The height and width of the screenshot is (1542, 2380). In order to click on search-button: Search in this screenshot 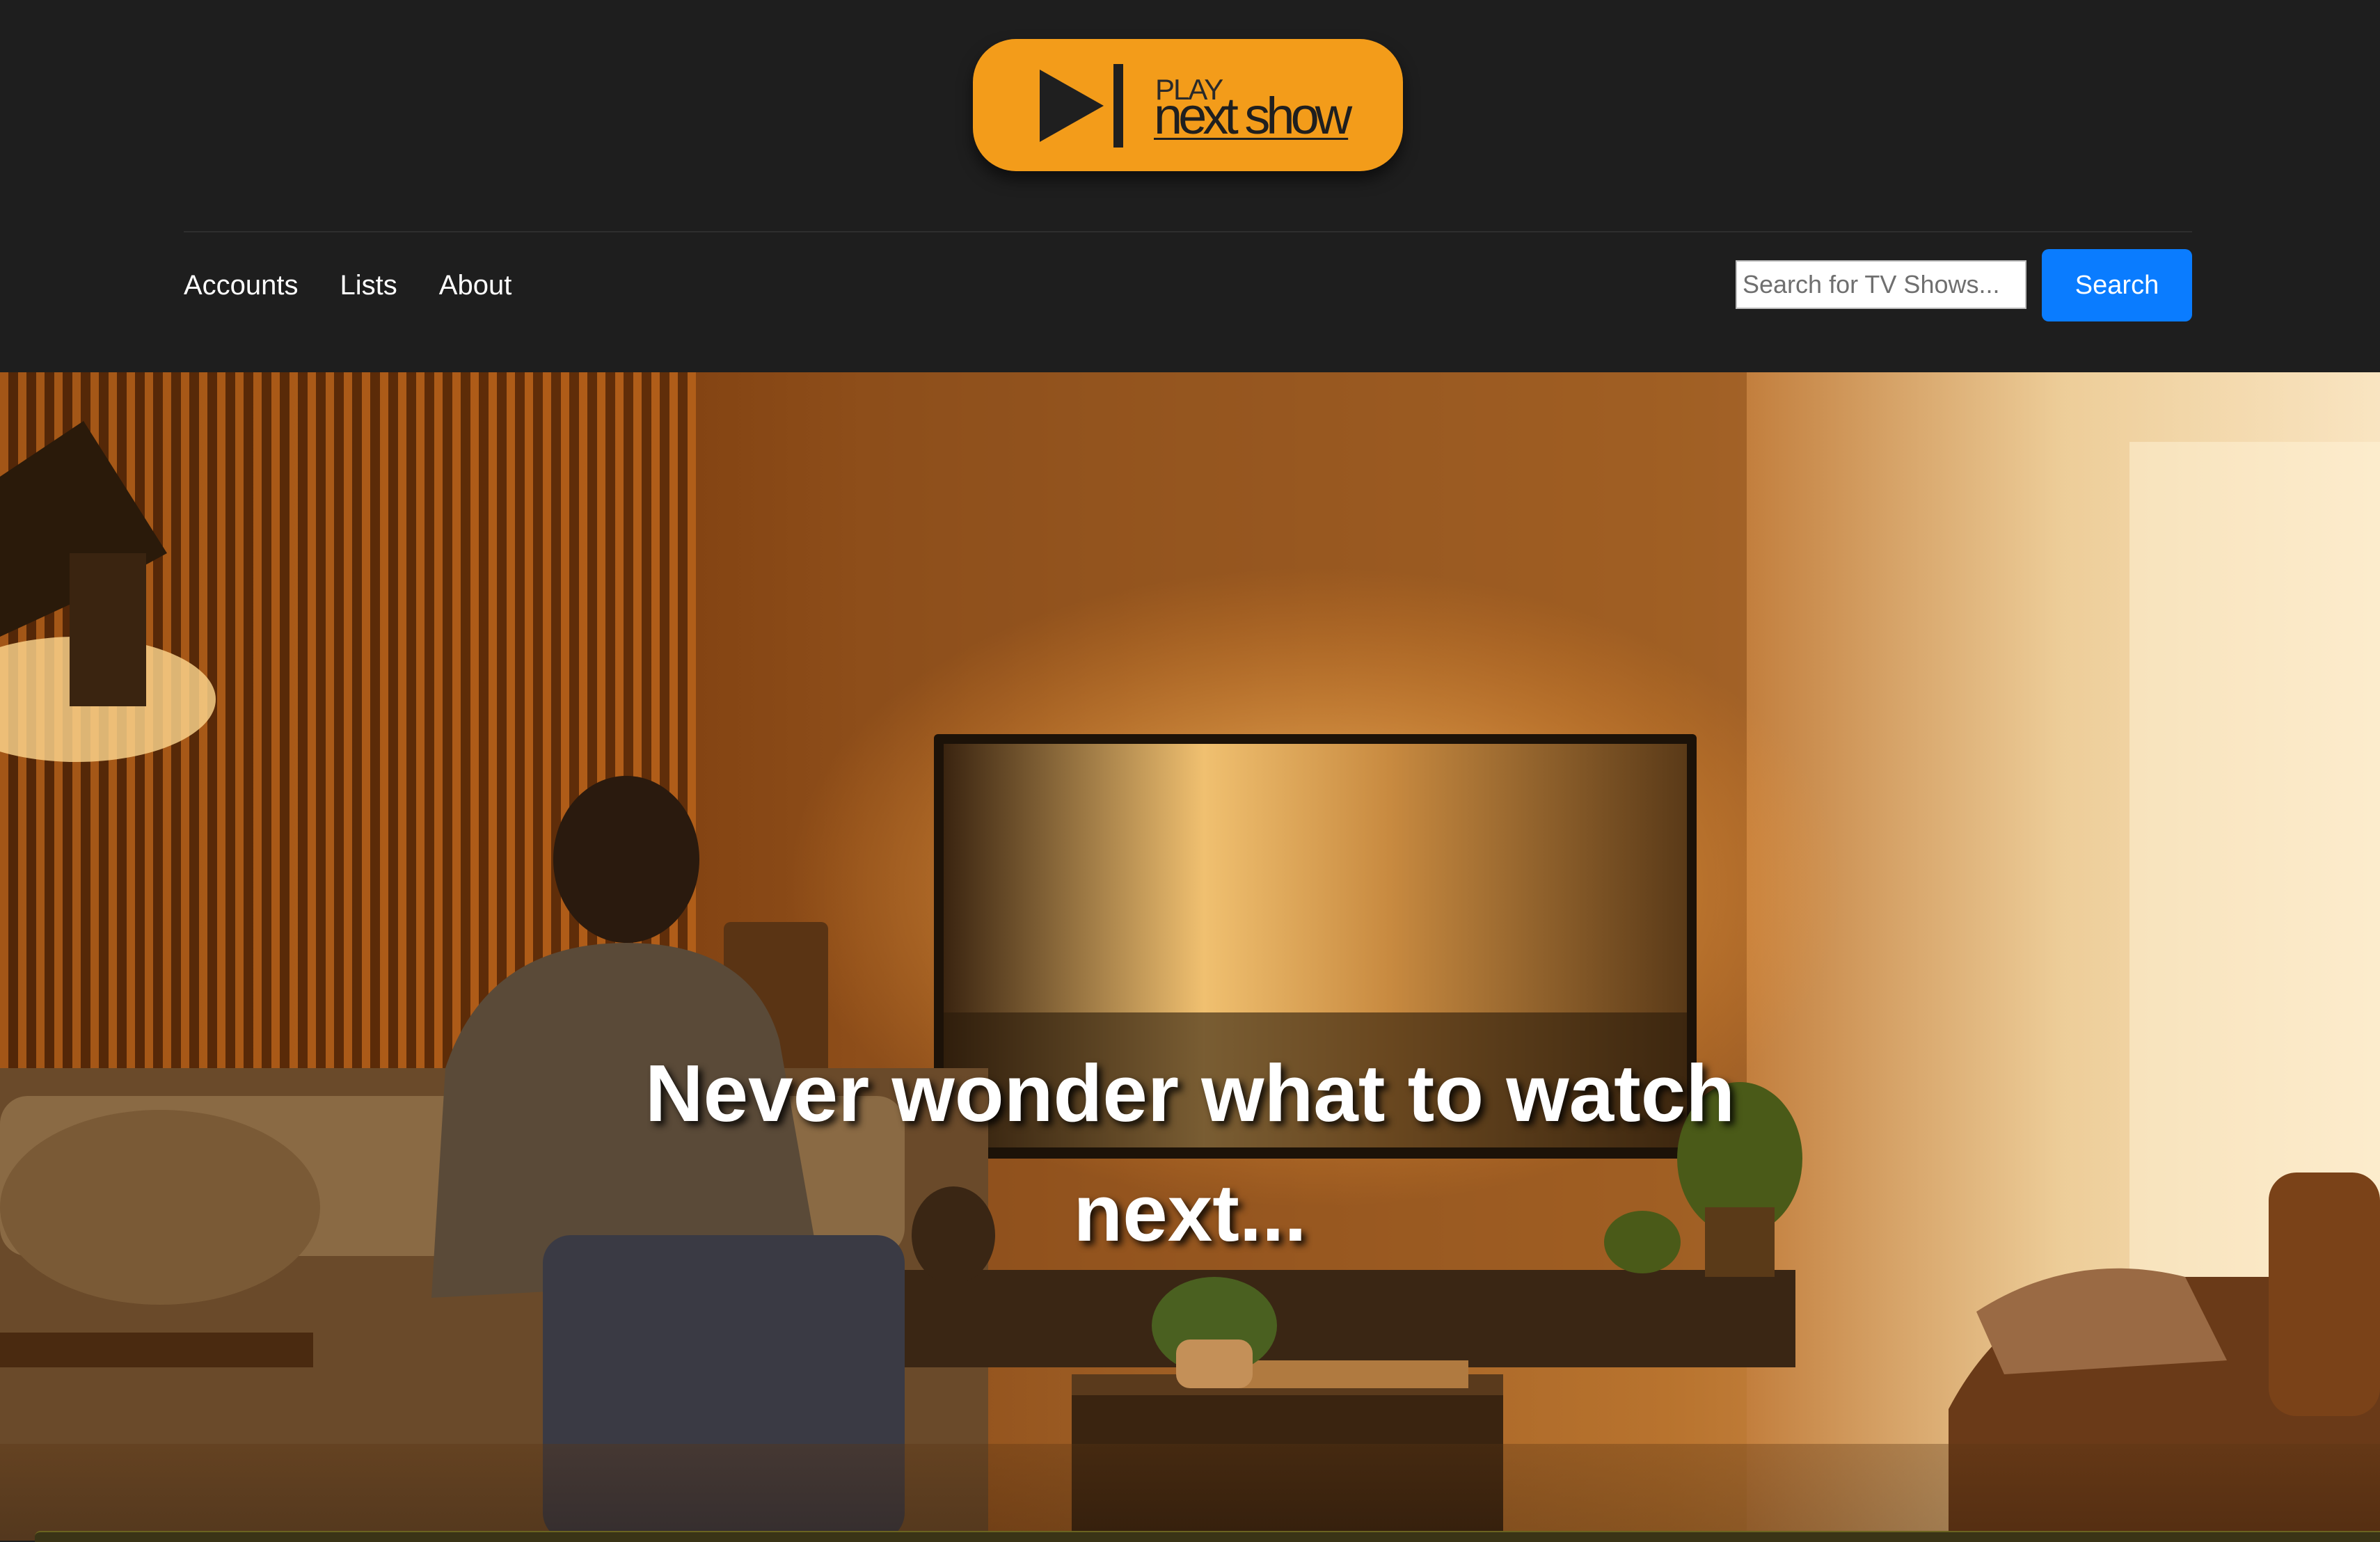, I will do `click(2117, 285)`.